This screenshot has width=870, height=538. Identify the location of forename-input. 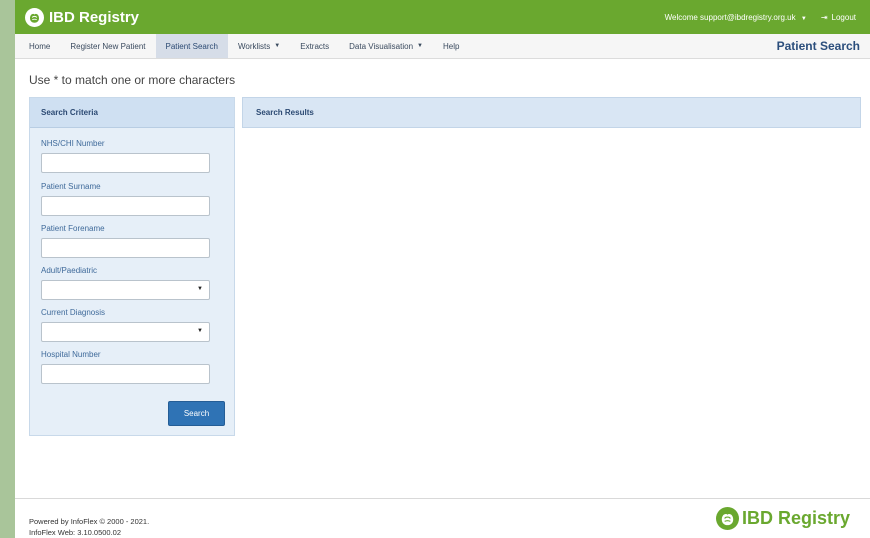
(125, 248).